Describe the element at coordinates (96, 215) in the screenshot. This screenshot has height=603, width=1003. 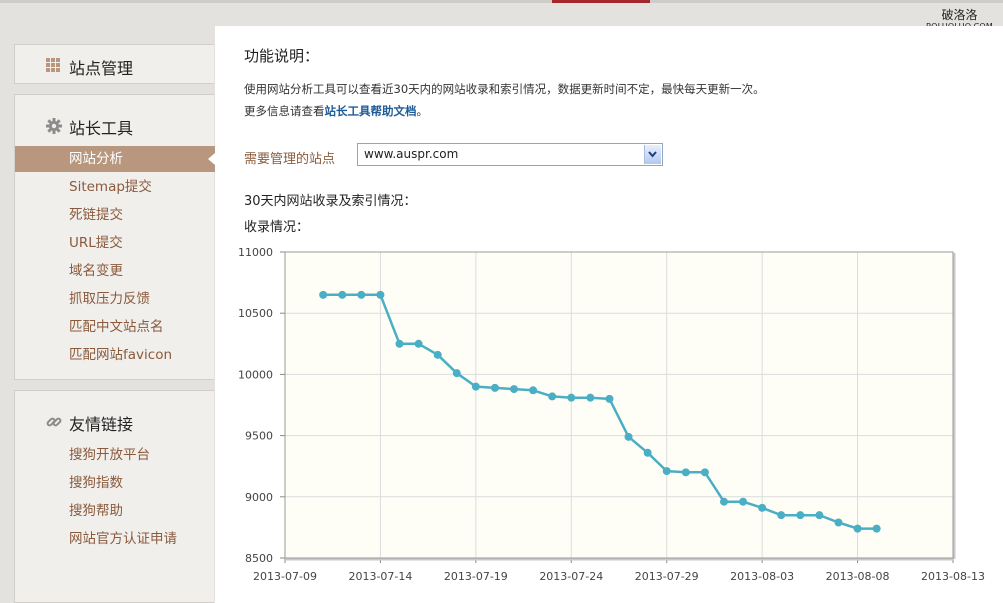
I see `sidebar-item-label: 死链提交` at that location.